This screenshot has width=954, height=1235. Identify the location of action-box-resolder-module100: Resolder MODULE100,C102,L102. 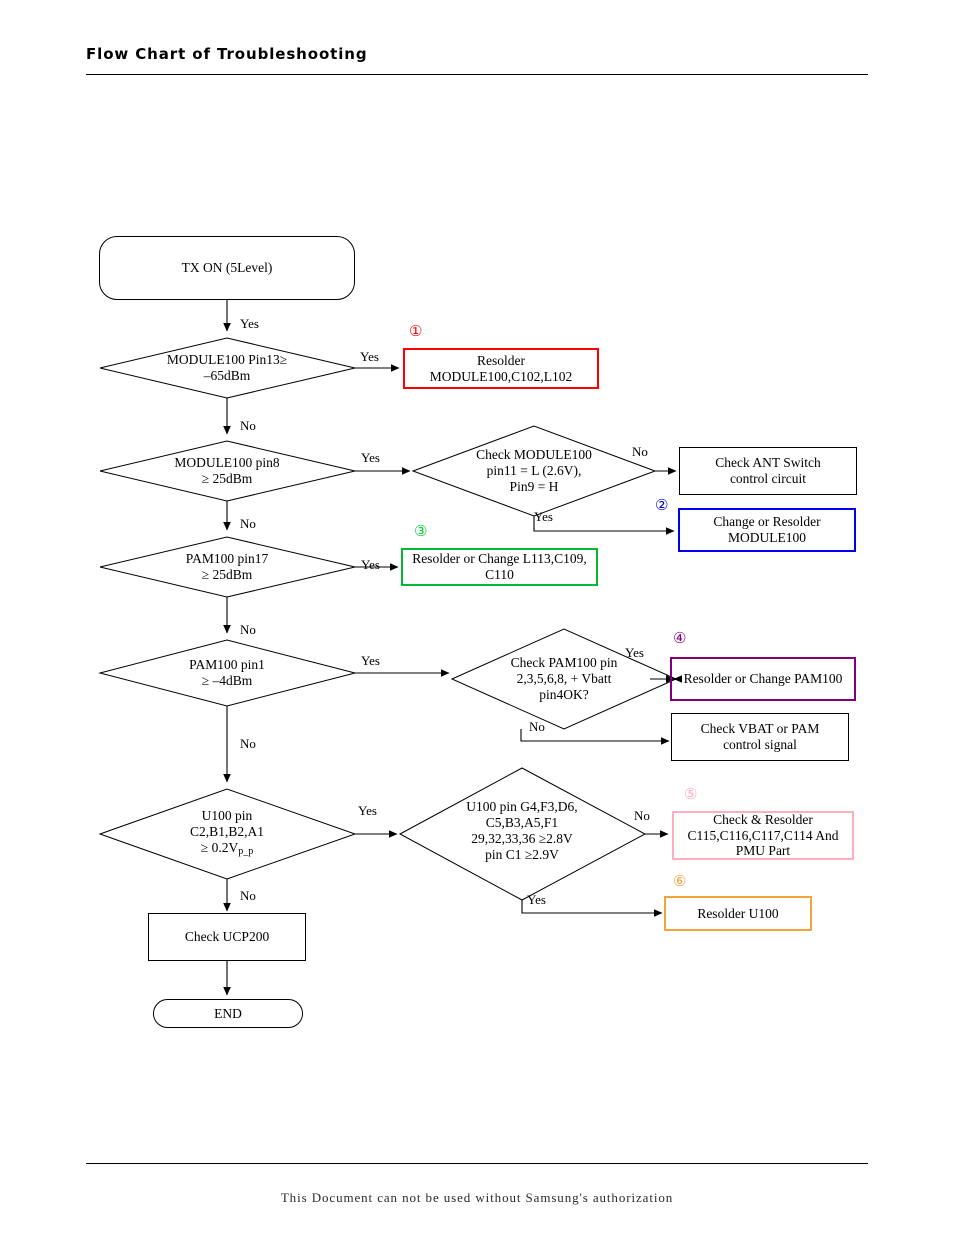
(501, 368).